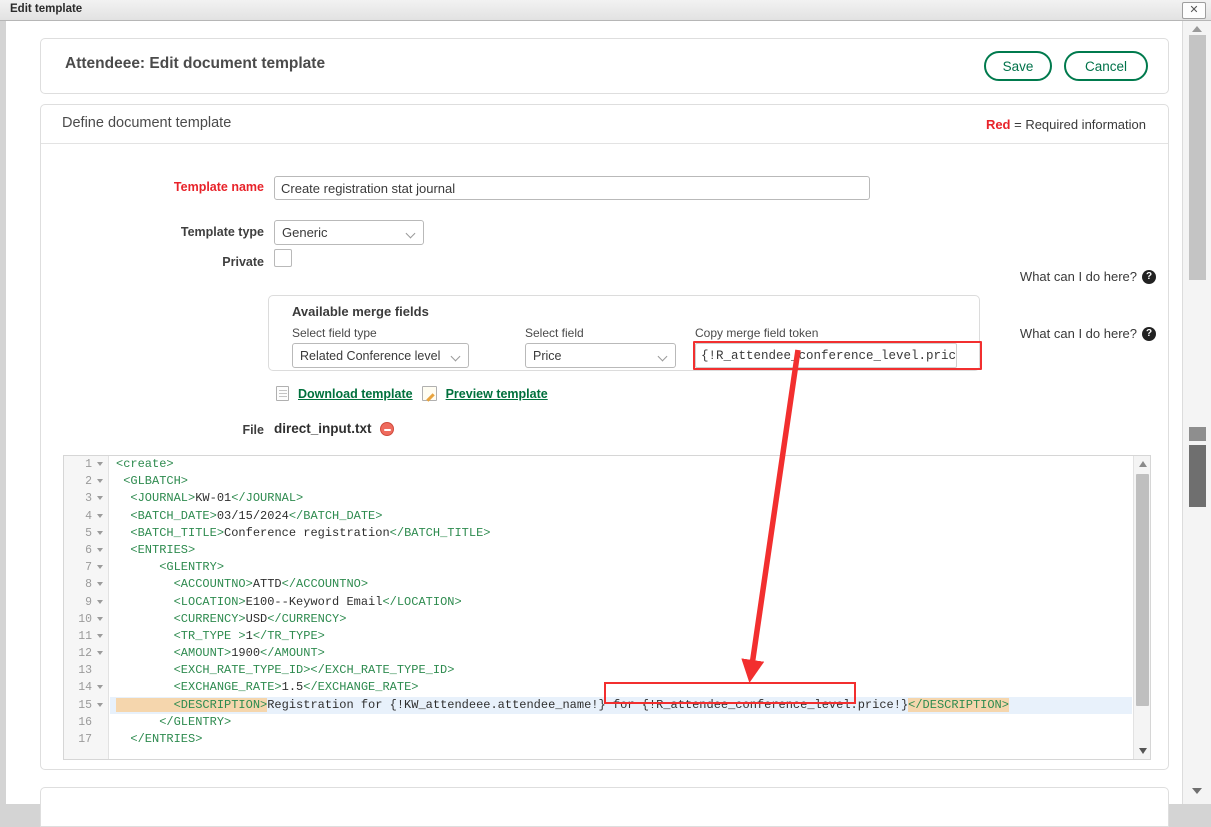 This screenshot has height=827, width=1211. What do you see at coordinates (826, 355) in the screenshot?
I see `merge-field-token-input: {!R_attendee_conference_level.price!}` at bounding box center [826, 355].